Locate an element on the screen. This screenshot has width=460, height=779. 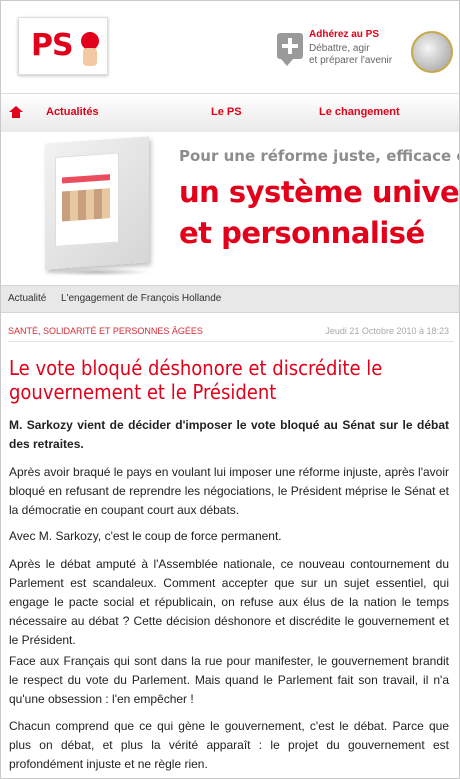
join-subtitle: Débattre, agir et préparer l'avenir is located at coordinates (351, 54).